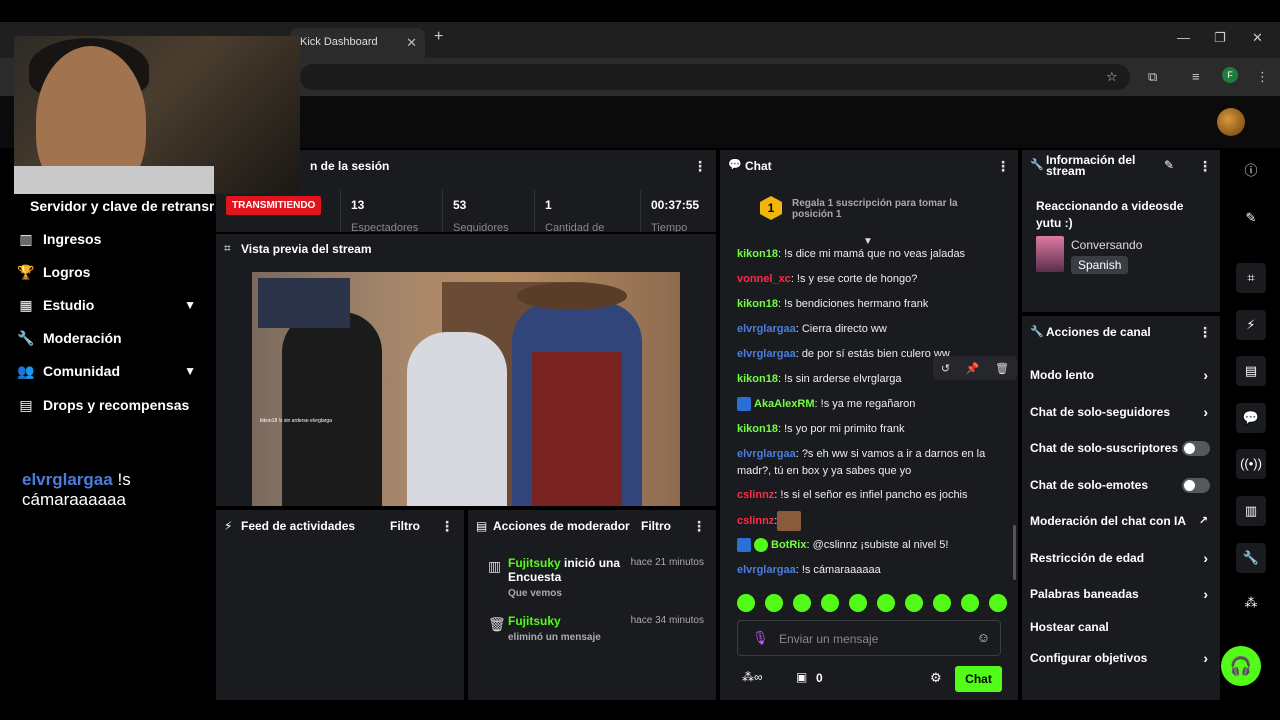 Image resolution: width=1280 pixels, height=720 pixels. What do you see at coordinates (1220, 38) in the screenshot?
I see `restore-icon: ❐` at bounding box center [1220, 38].